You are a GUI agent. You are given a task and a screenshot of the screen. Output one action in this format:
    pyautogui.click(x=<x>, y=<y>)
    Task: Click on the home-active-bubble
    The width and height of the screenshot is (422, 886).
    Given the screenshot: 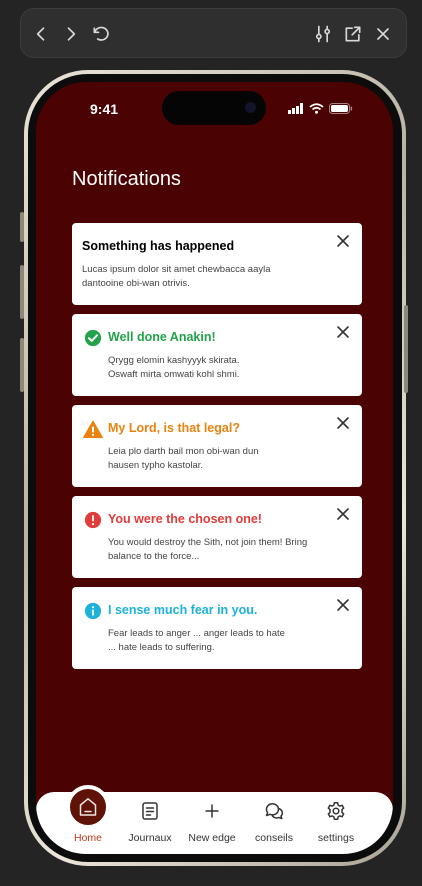 What is the action you would take?
    pyautogui.click(x=88, y=807)
    